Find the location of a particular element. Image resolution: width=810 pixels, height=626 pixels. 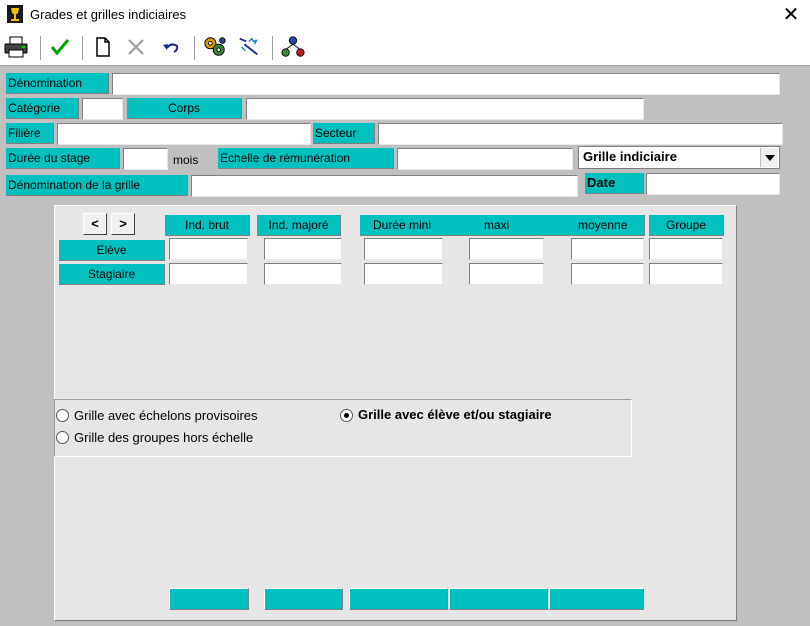

next-button: > is located at coordinates (123, 224).